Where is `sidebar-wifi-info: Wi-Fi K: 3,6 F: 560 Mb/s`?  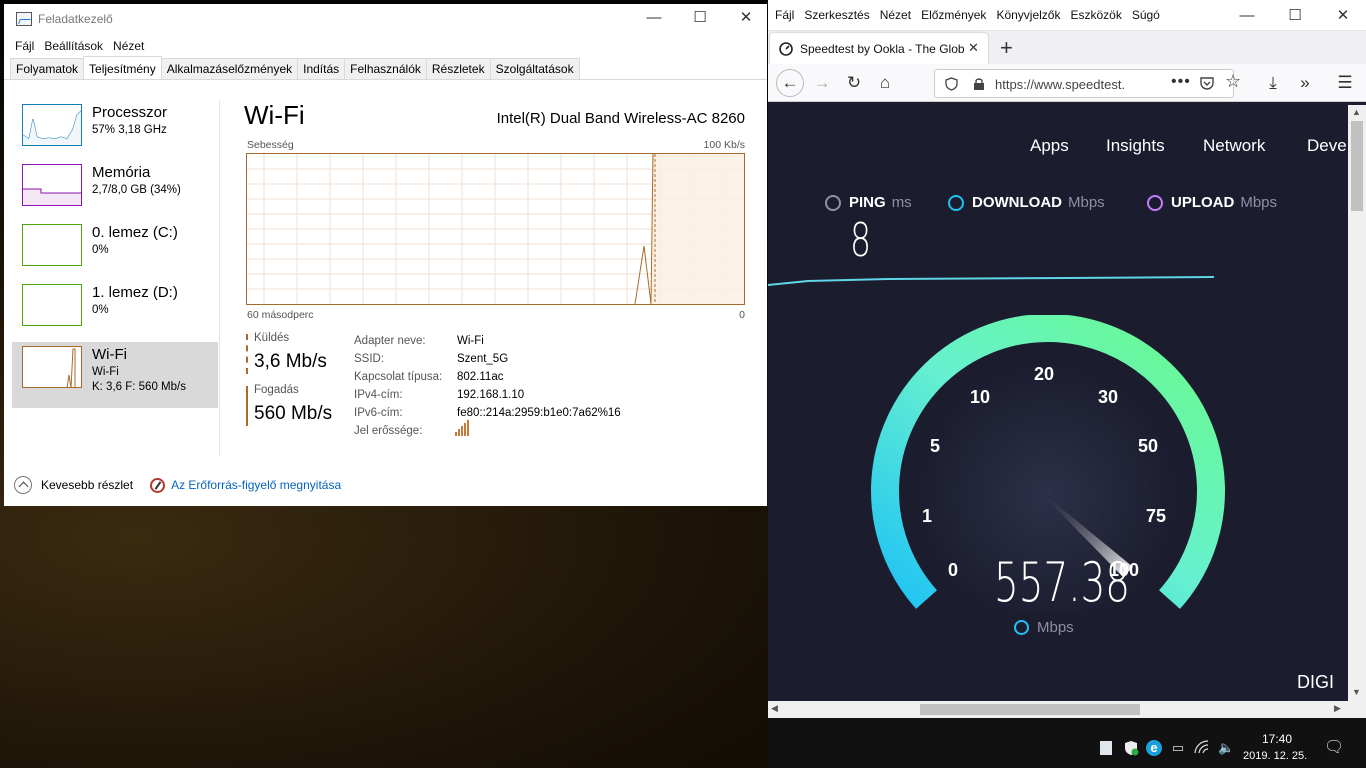 sidebar-wifi-info: Wi-Fi K: 3,6 F: 560 Mb/s is located at coordinates (139, 380).